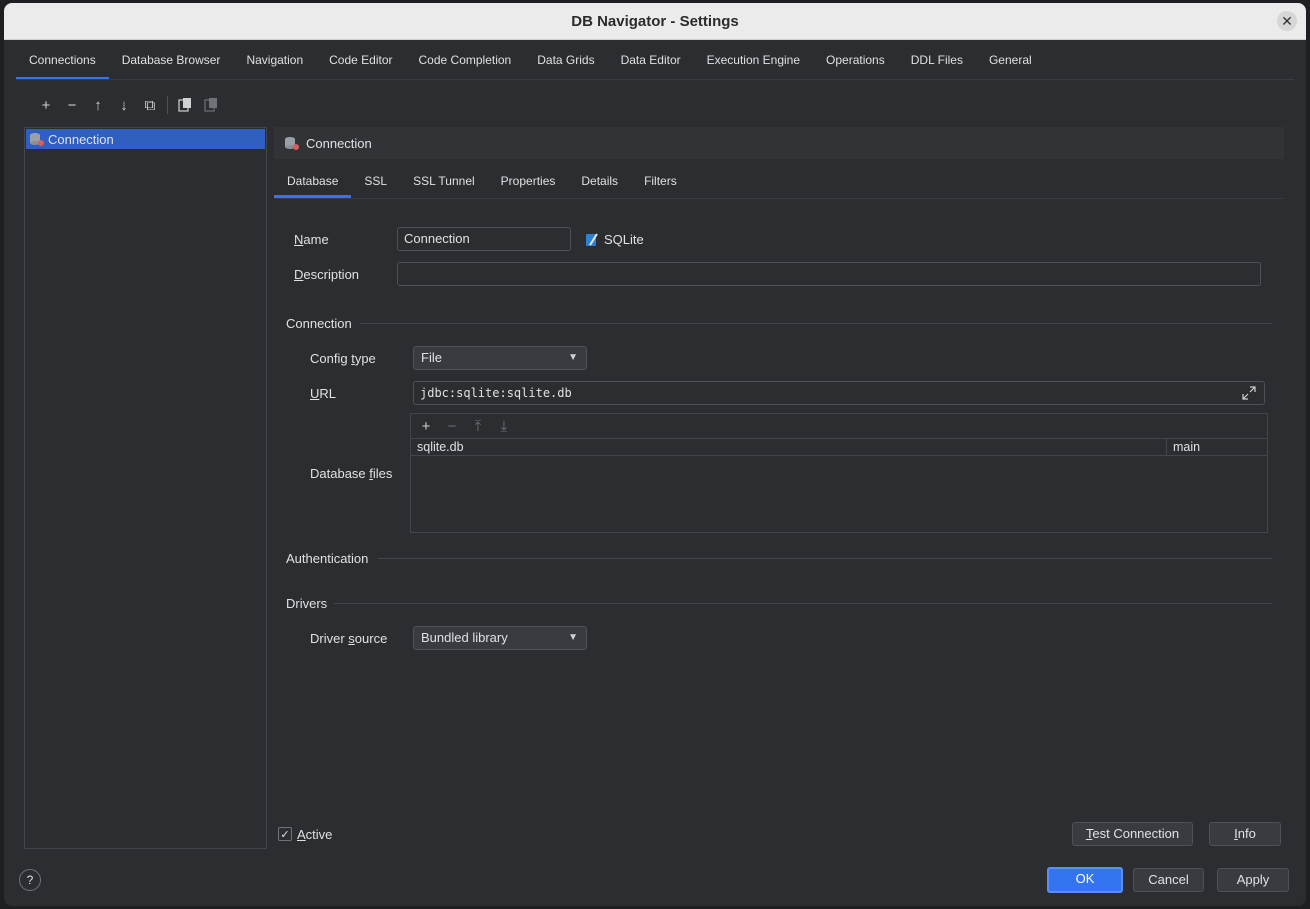 The height and width of the screenshot is (909, 1310). Describe the element at coordinates (484, 239) in the screenshot. I see `name-input: Connection` at that location.